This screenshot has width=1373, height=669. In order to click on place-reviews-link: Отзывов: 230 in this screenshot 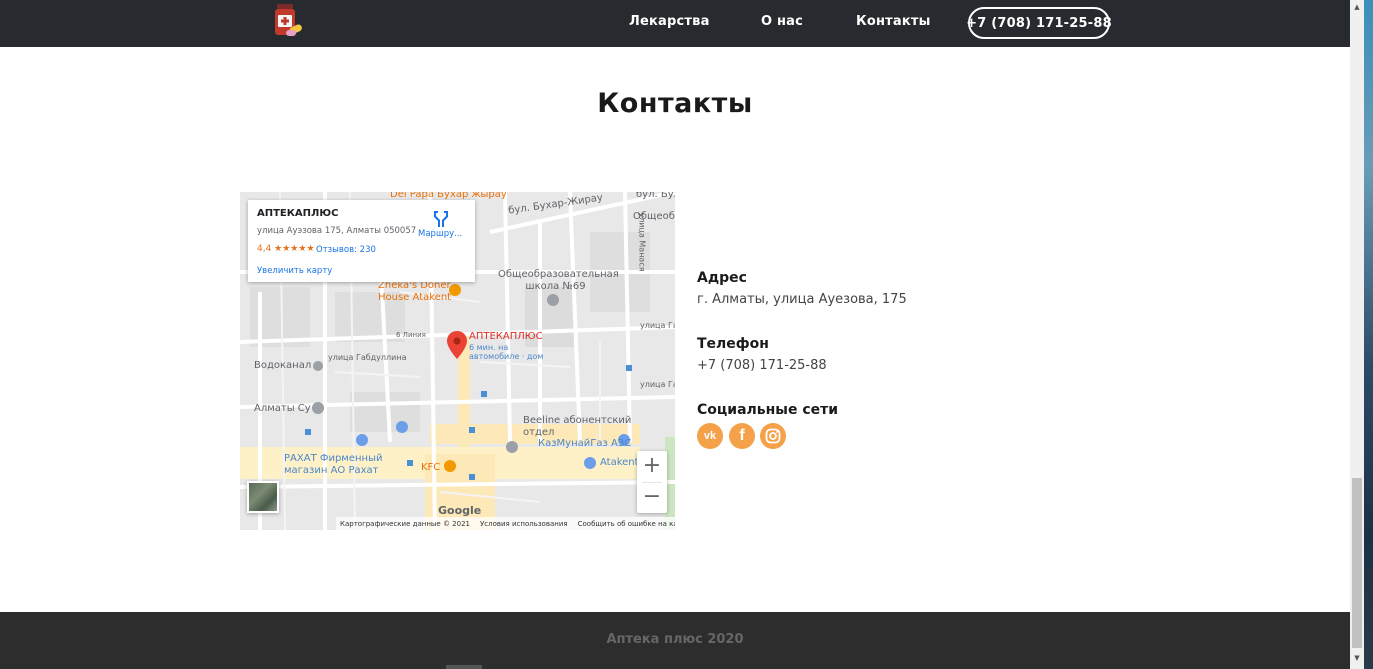, I will do `click(346, 250)`.